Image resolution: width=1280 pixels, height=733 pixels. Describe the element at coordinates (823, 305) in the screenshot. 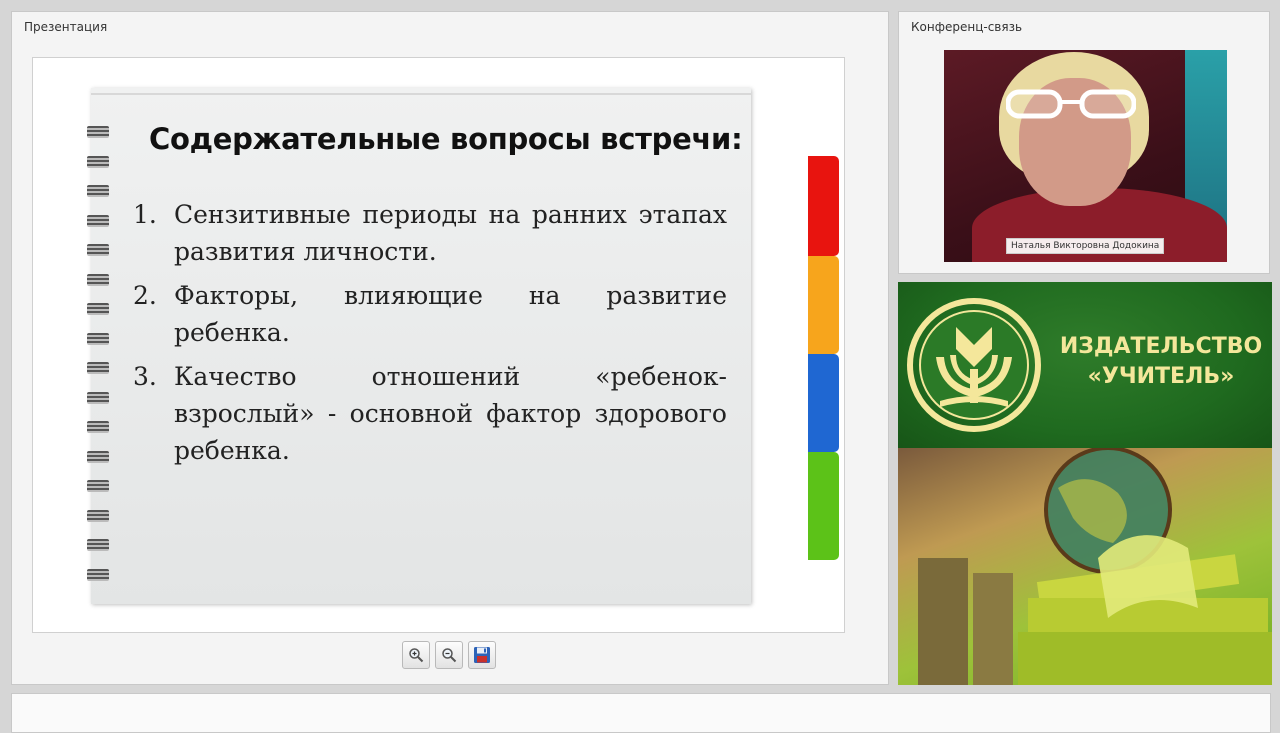

I see `notebook-tab-orange` at that location.